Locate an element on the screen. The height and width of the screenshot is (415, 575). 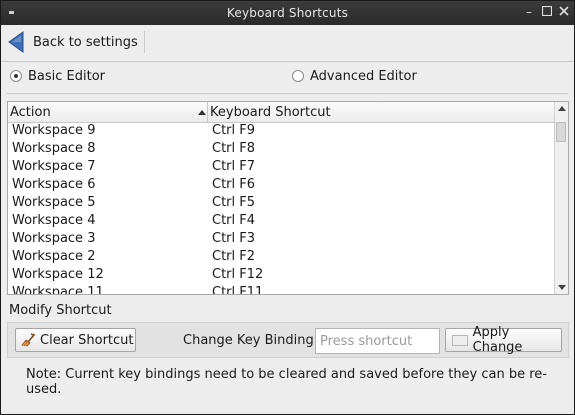
keyboard-key-icon is located at coordinates (460, 340).